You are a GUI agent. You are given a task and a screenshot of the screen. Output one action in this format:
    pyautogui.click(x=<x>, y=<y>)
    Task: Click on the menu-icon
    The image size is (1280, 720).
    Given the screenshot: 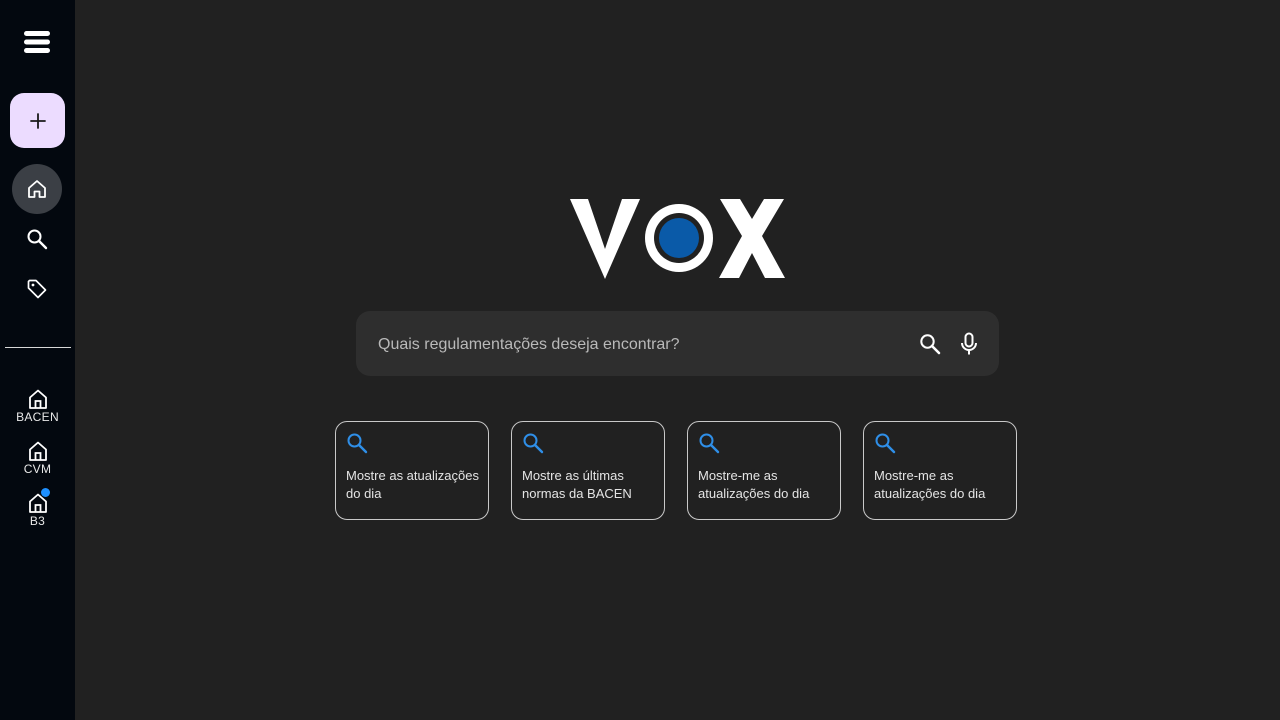 What is the action you would take?
    pyautogui.click(x=37, y=42)
    